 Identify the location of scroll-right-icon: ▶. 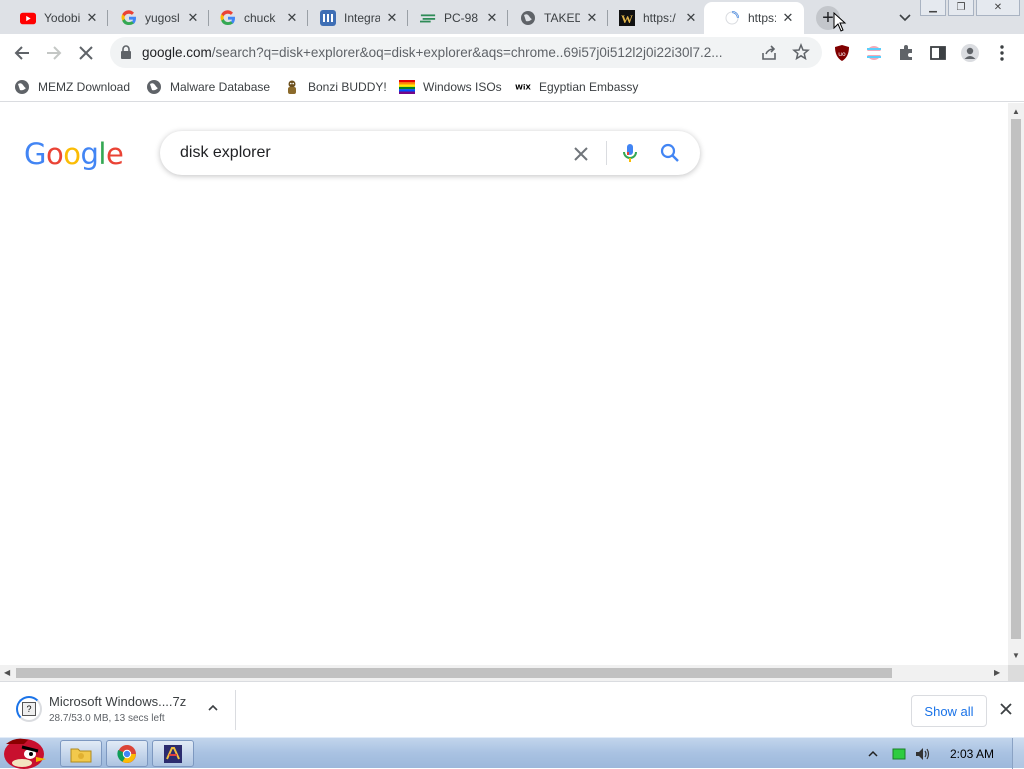
(997, 672).